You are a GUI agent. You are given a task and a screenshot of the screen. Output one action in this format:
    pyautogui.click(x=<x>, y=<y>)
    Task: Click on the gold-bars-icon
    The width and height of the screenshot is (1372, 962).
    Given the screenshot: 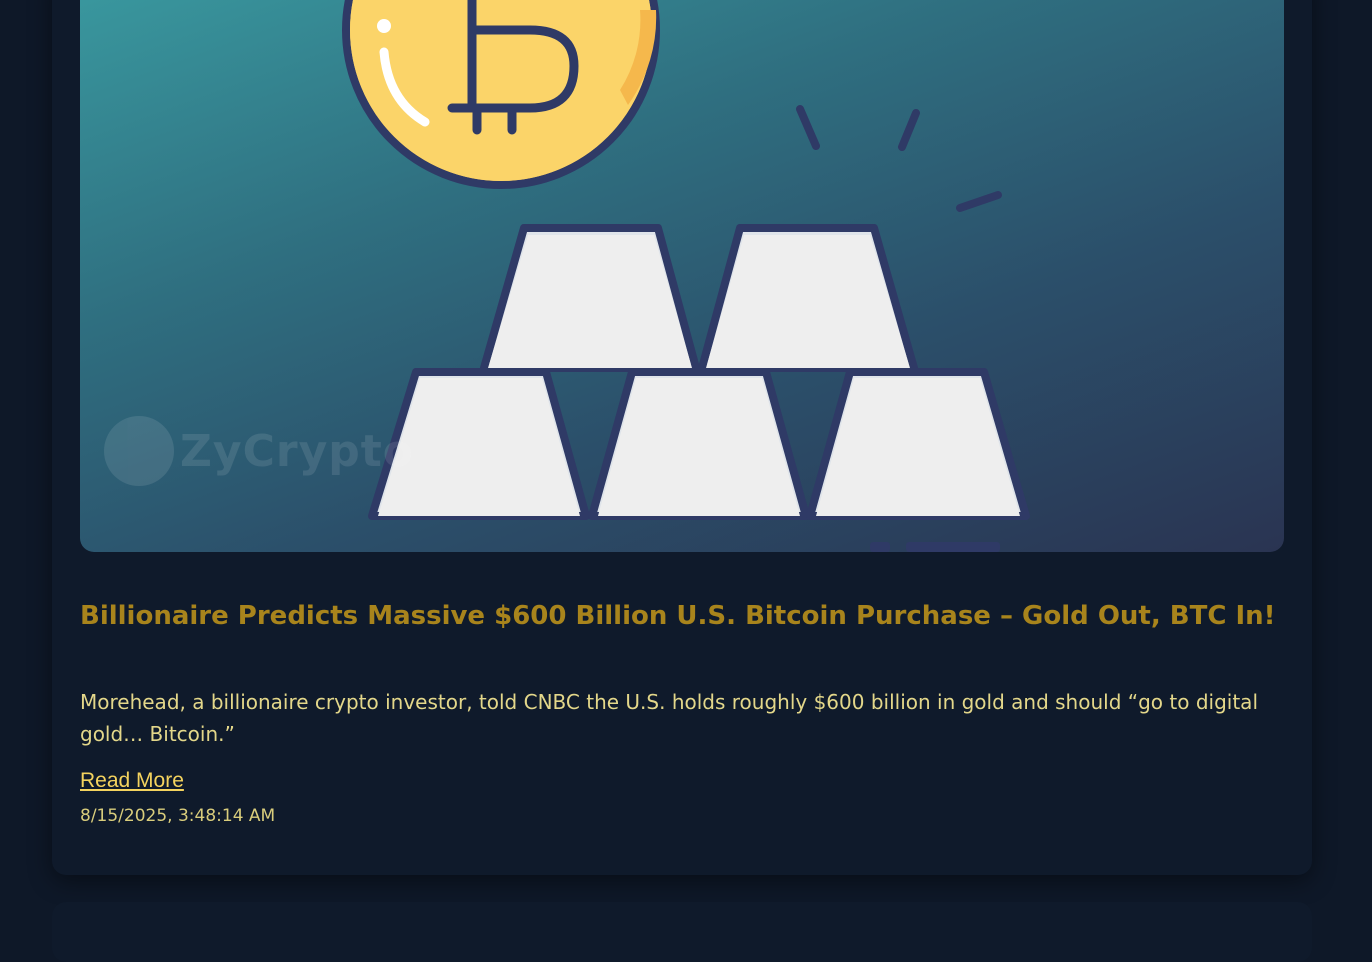 What is the action you would take?
    pyautogui.click(x=699, y=372)
    